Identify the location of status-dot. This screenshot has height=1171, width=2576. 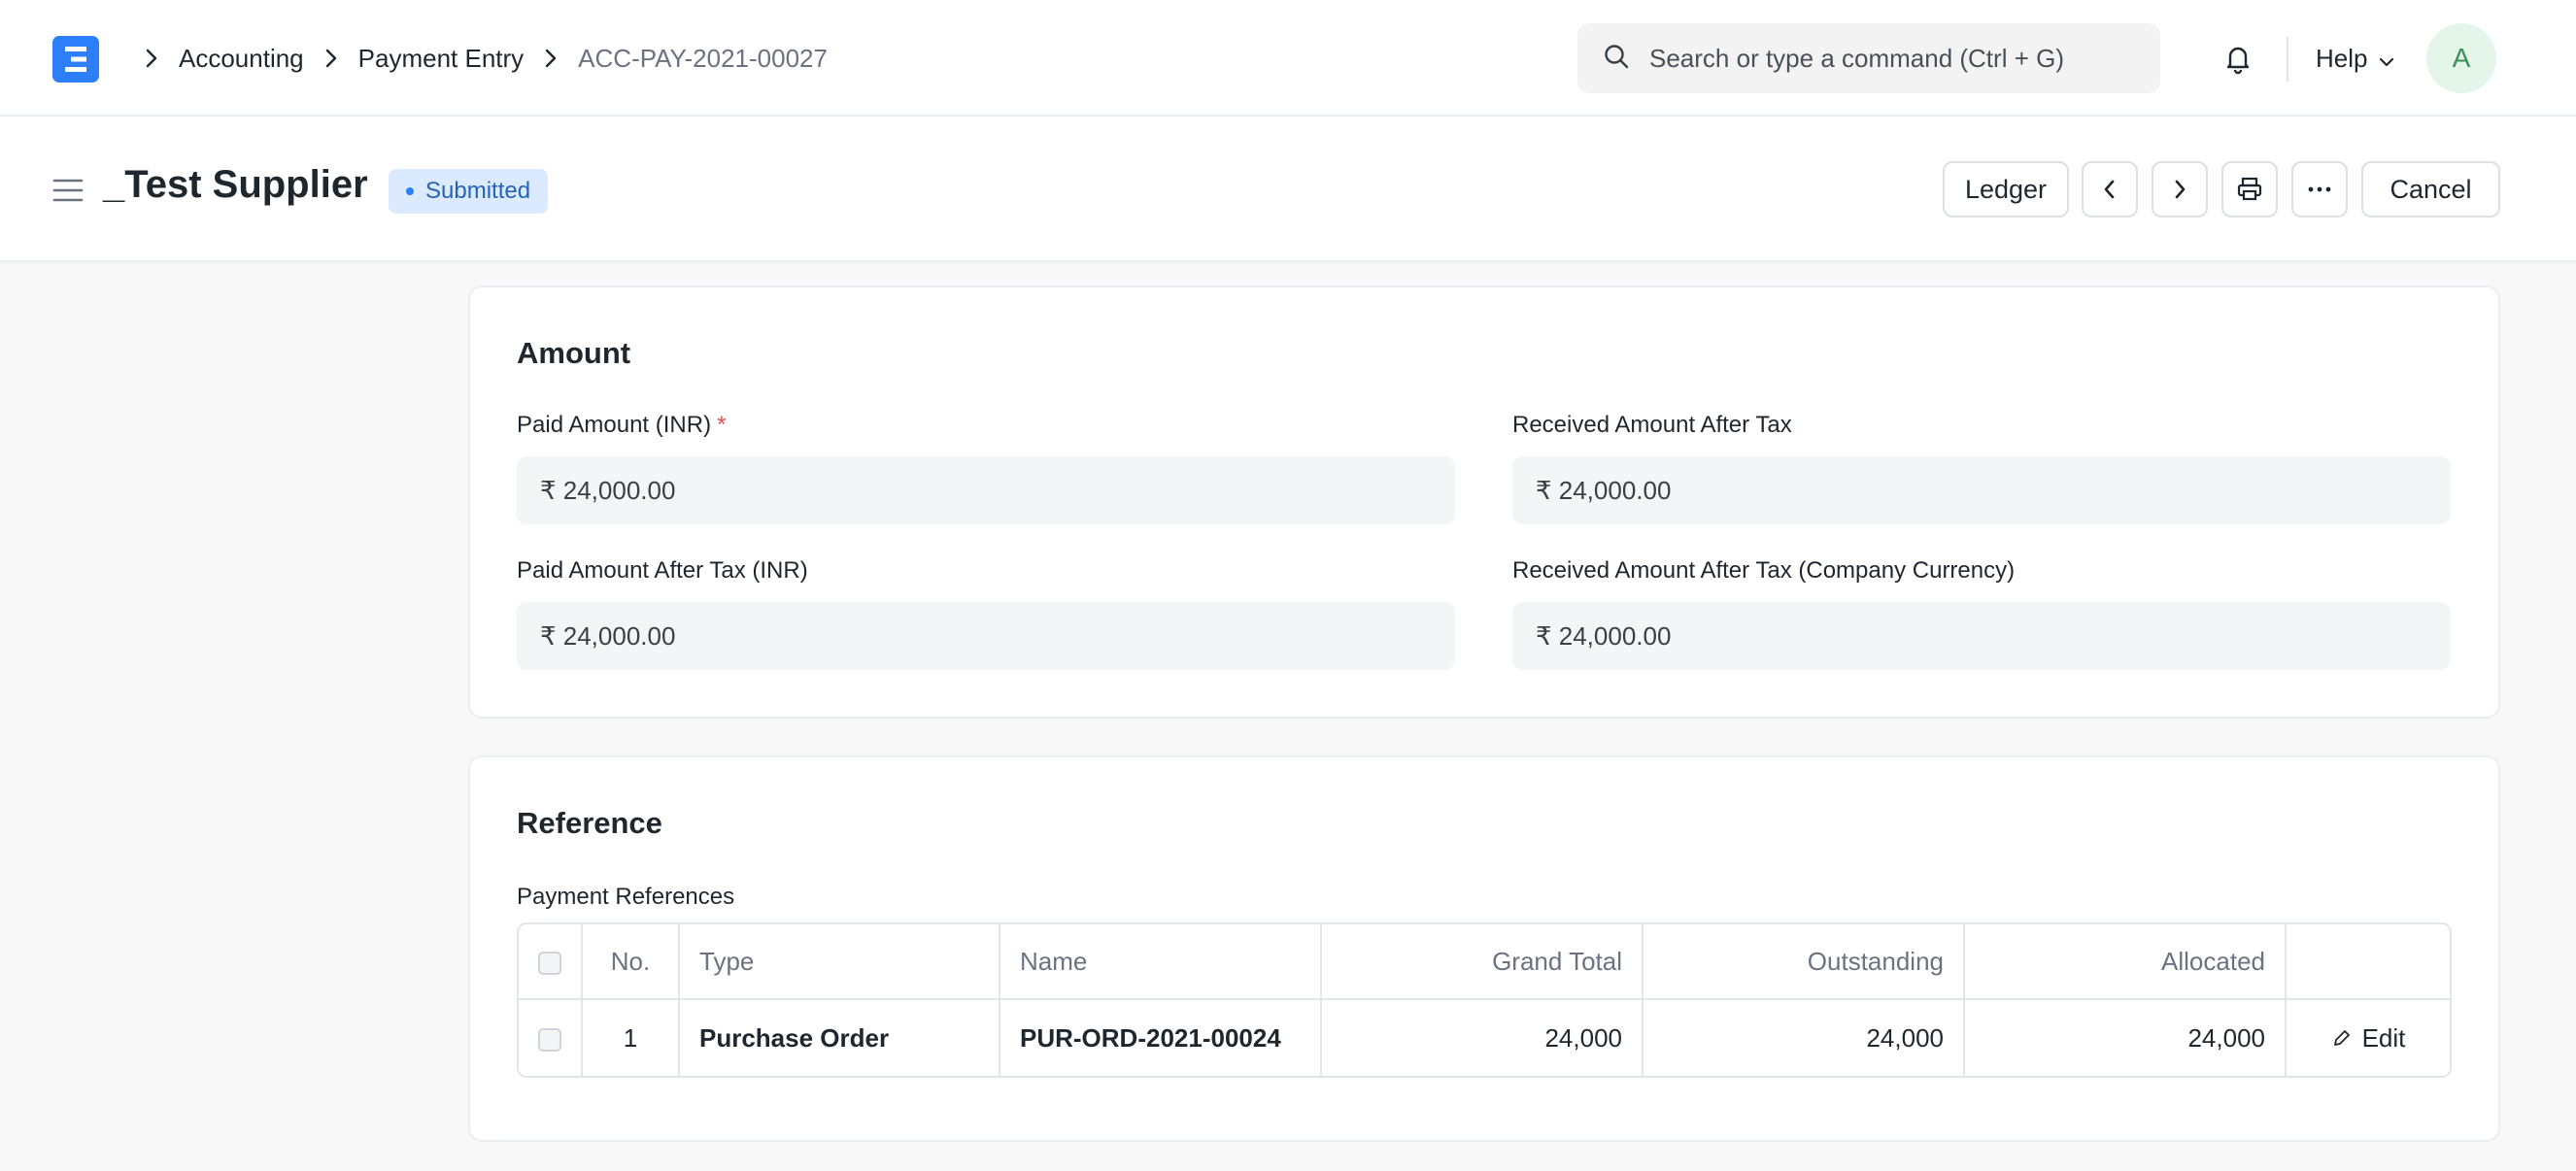
(410, 191).